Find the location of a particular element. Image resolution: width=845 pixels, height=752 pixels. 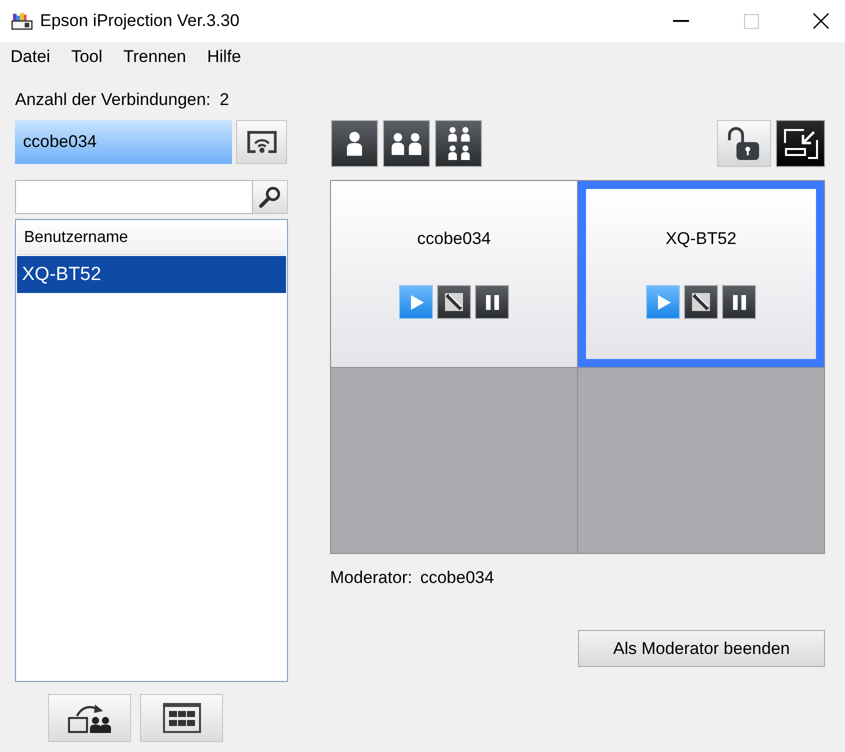

two-persons-icon is located at coordinates (406, 143).